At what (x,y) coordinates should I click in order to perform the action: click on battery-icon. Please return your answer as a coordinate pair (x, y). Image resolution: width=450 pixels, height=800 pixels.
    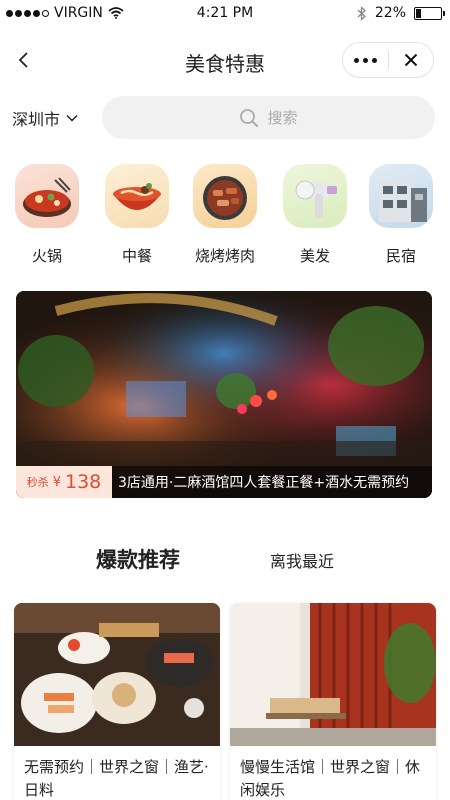
    Looking at the image, I should click on (429, 13).